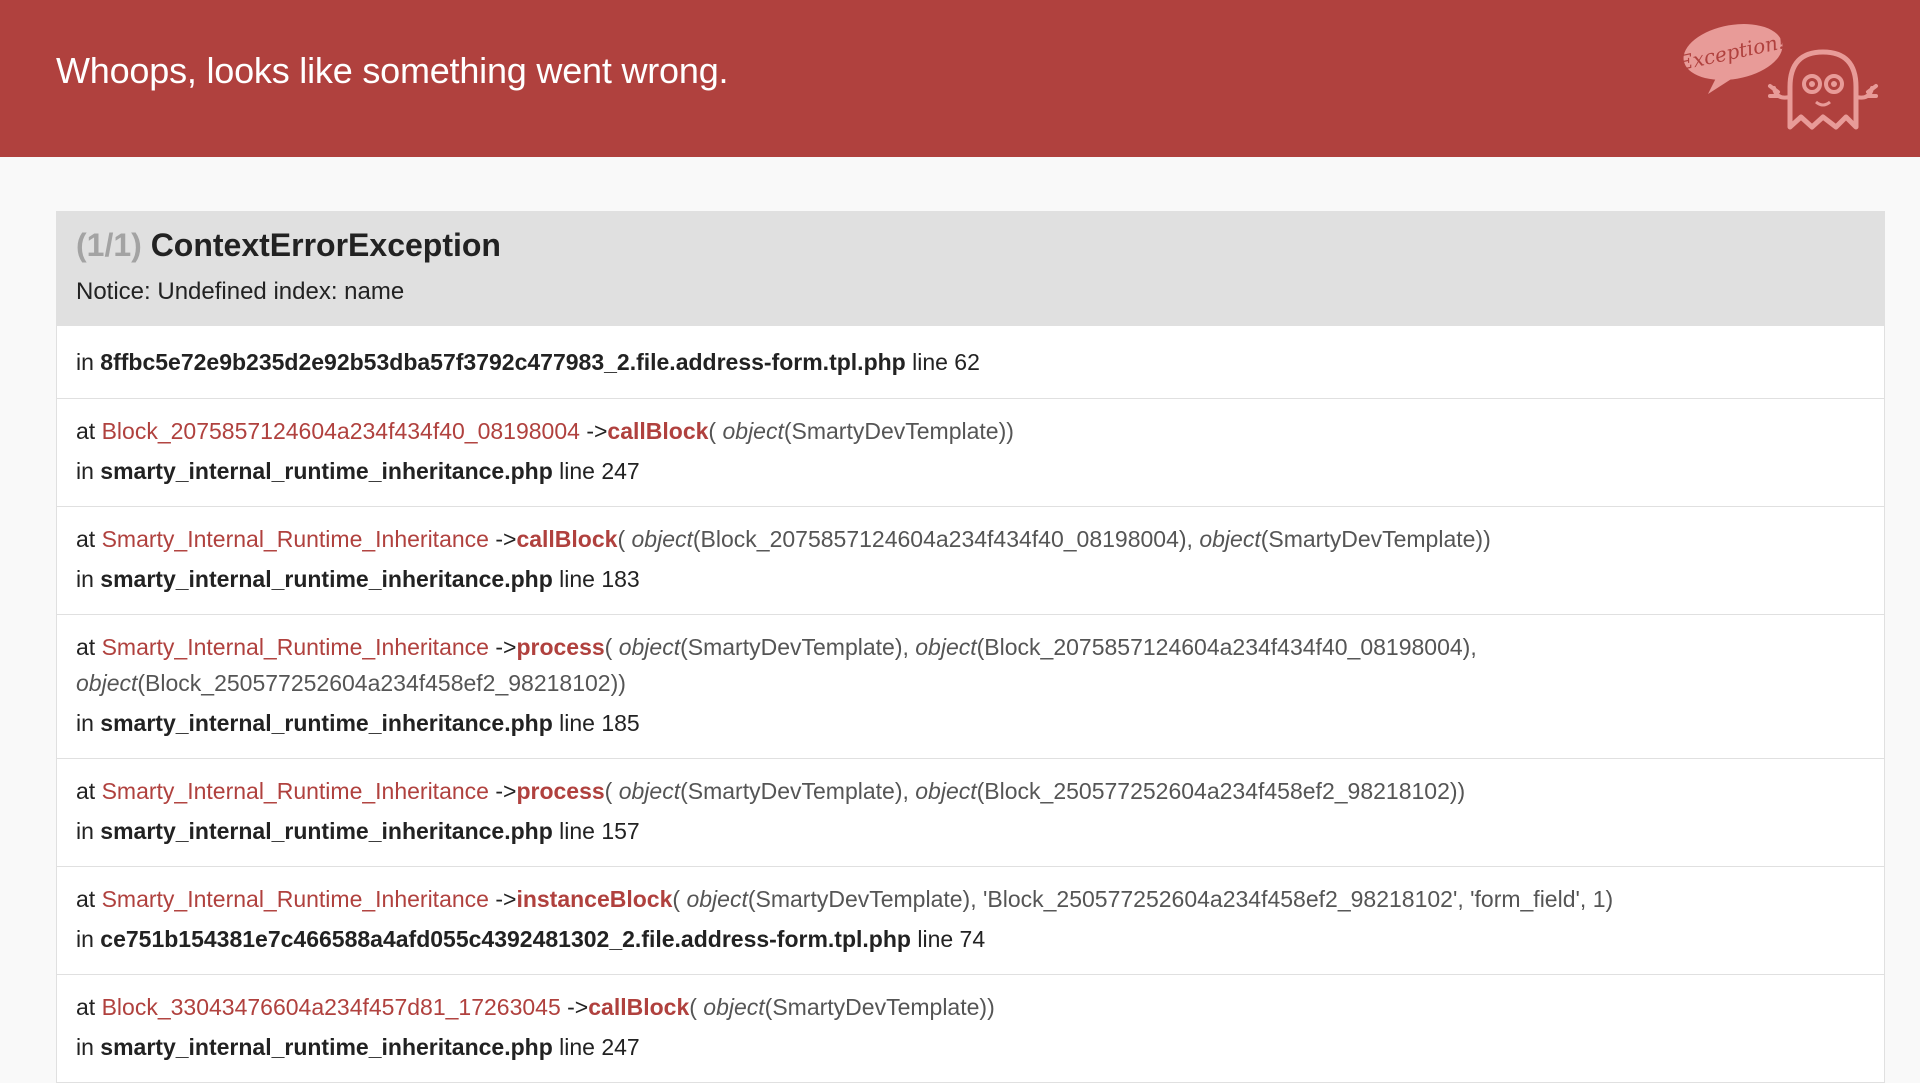 The height and width of the screenshot is (1083, 1920). I want to click on trace-arg-value: (Block_250577252604a234f458ef2_98218102), so click(378, 683).